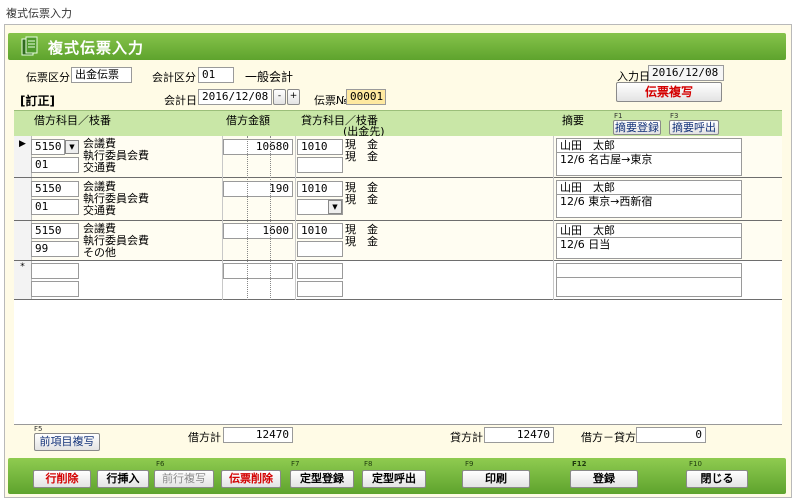 Image resolution: width=796 pixels, height=502 pixels. Describe the element at coordinates (671, 435) in the screenshot. I see `difference-field: 0` at that location.